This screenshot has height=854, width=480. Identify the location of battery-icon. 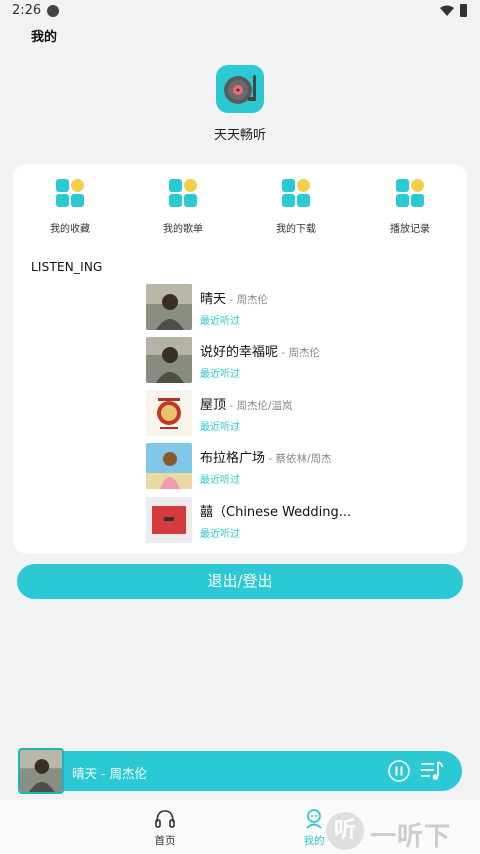
(463, 10).